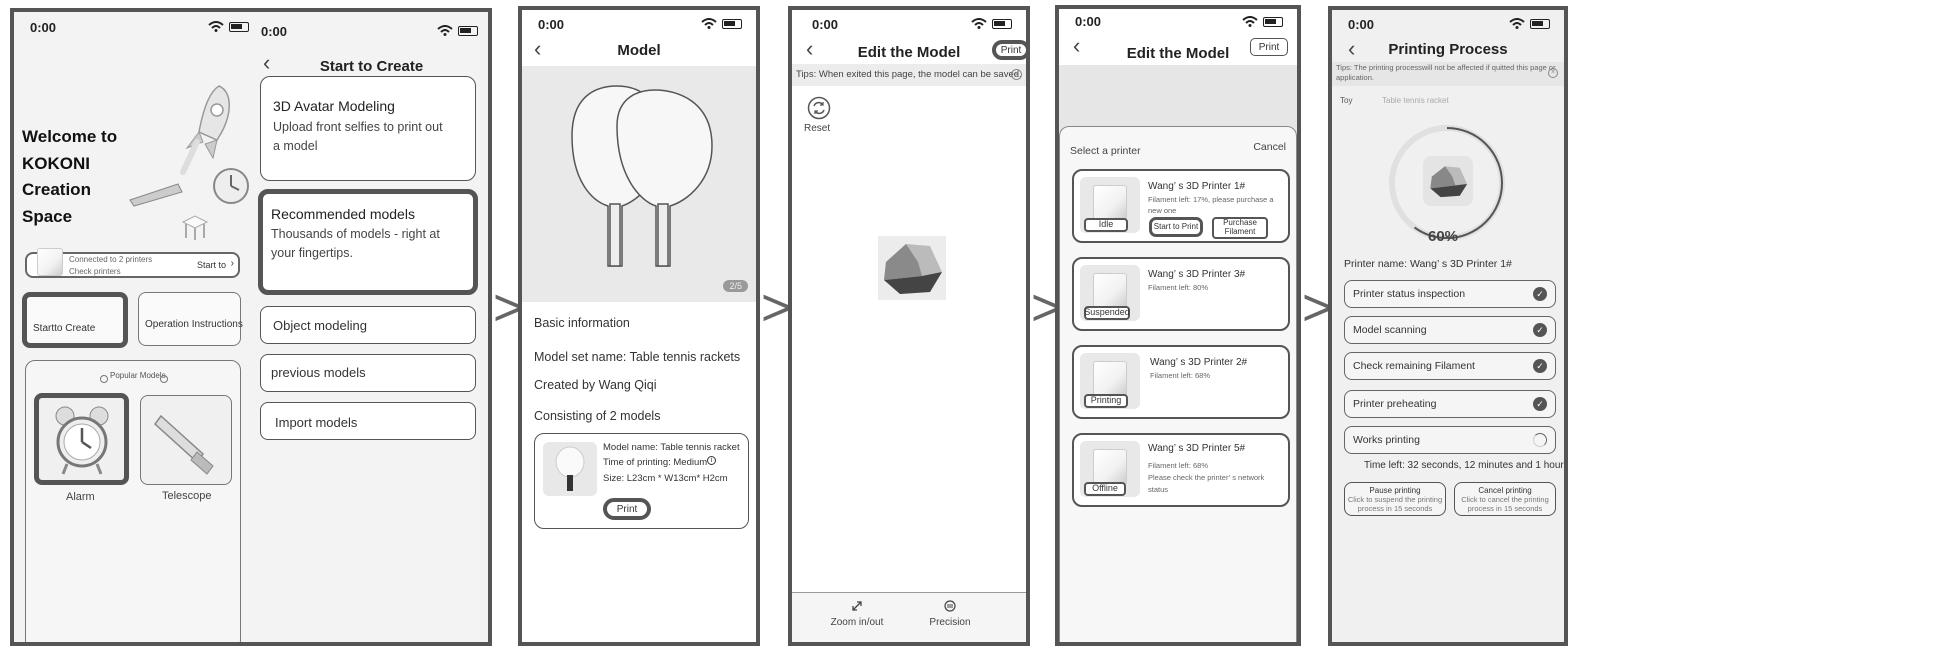  What do you see at coordinates (1180, 375) in the screenshot?
I see `printer-info-1: Filament left: 68%` at bounding box center [1180, 375].